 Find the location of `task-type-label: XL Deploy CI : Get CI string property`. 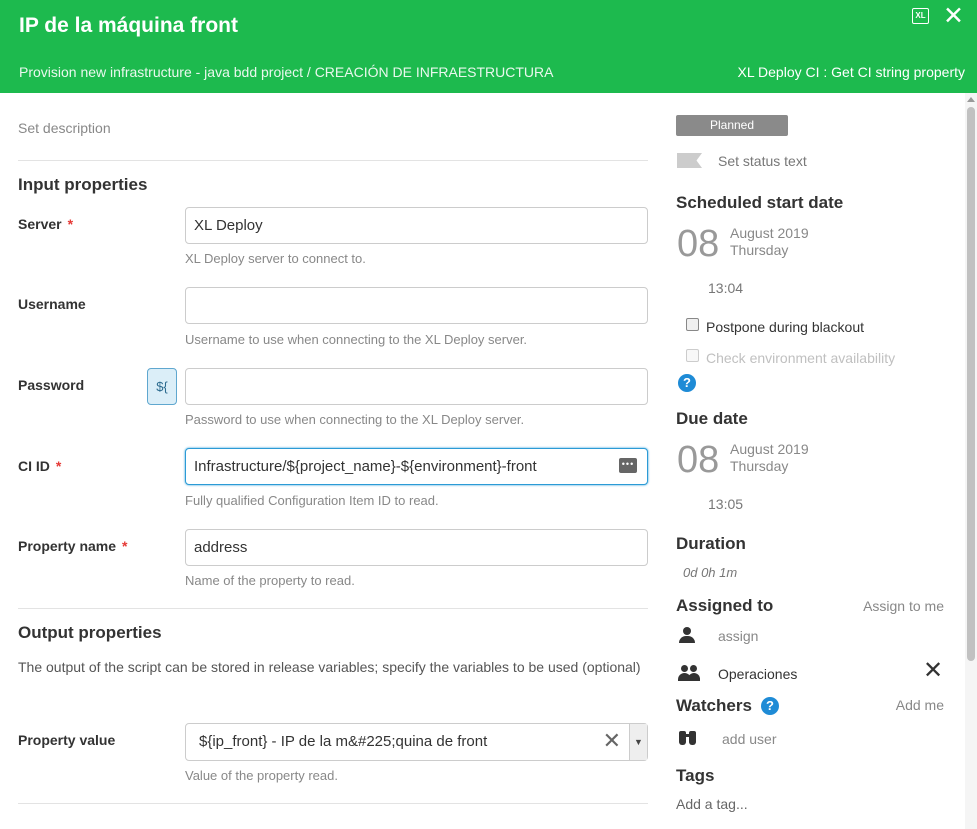

task-type-label: XL Deploy CI : Get CI string property is located at coordinates (851, 72).